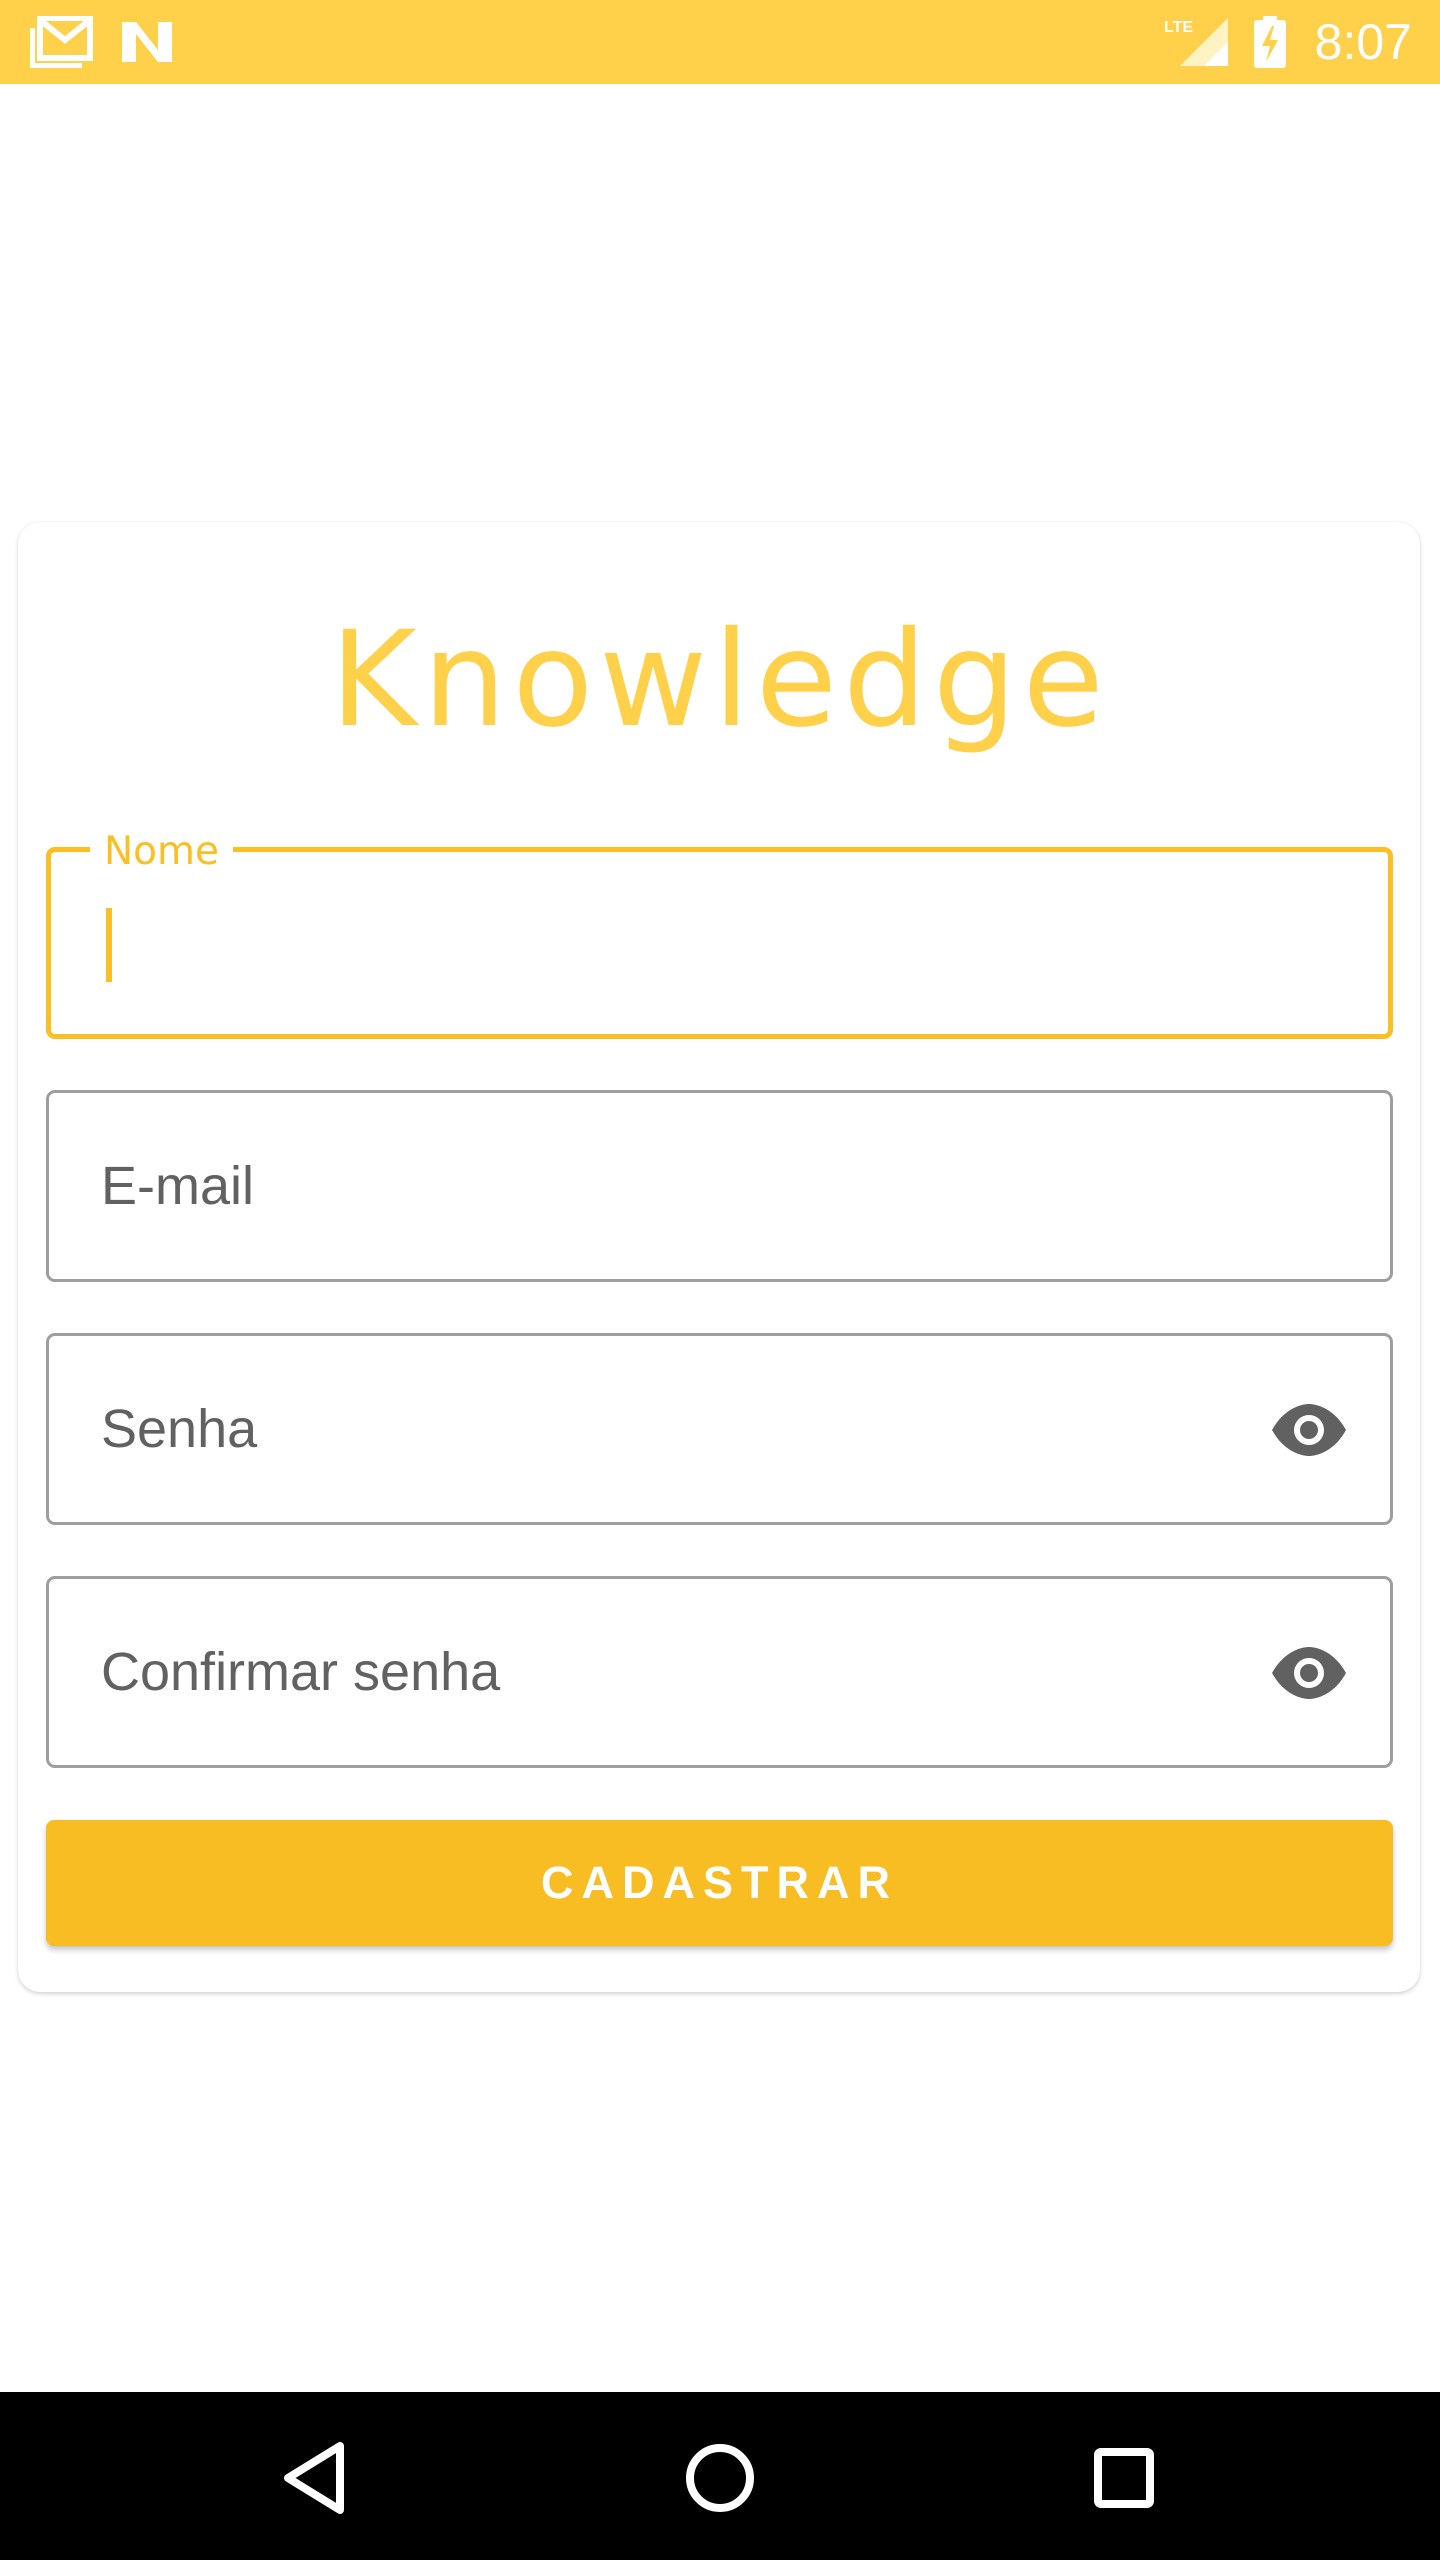 This screenshot has height=2560, width=1440. What do you see at coordinates (109, 945) in the screenshot?
I see `text-cursor` at bounding box center [109, 945].